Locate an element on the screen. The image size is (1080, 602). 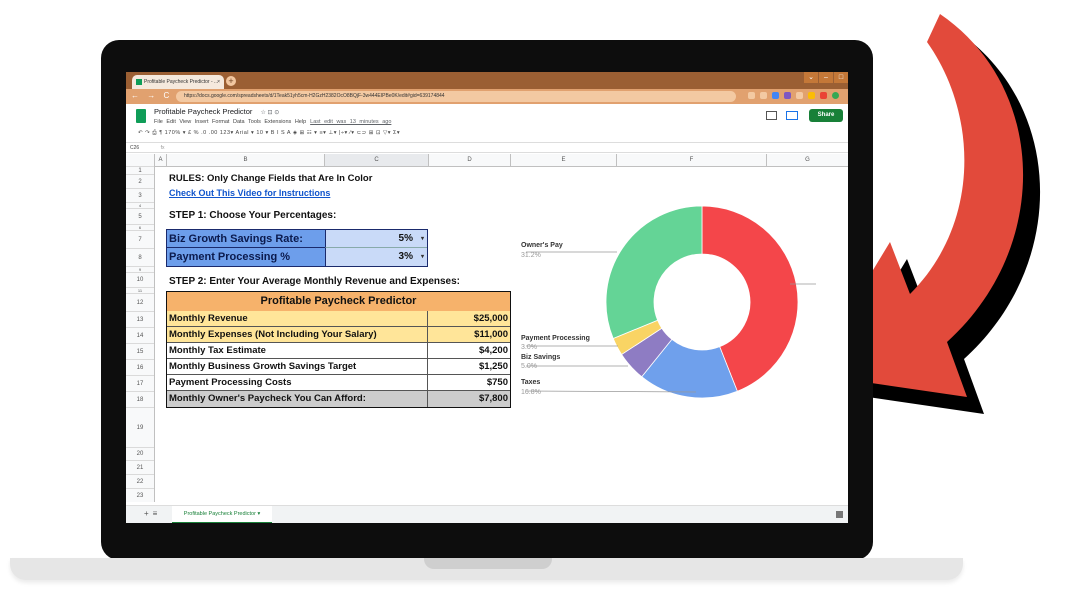
chart-value-taxes: 16.8% is located at coordinates (531, 392).